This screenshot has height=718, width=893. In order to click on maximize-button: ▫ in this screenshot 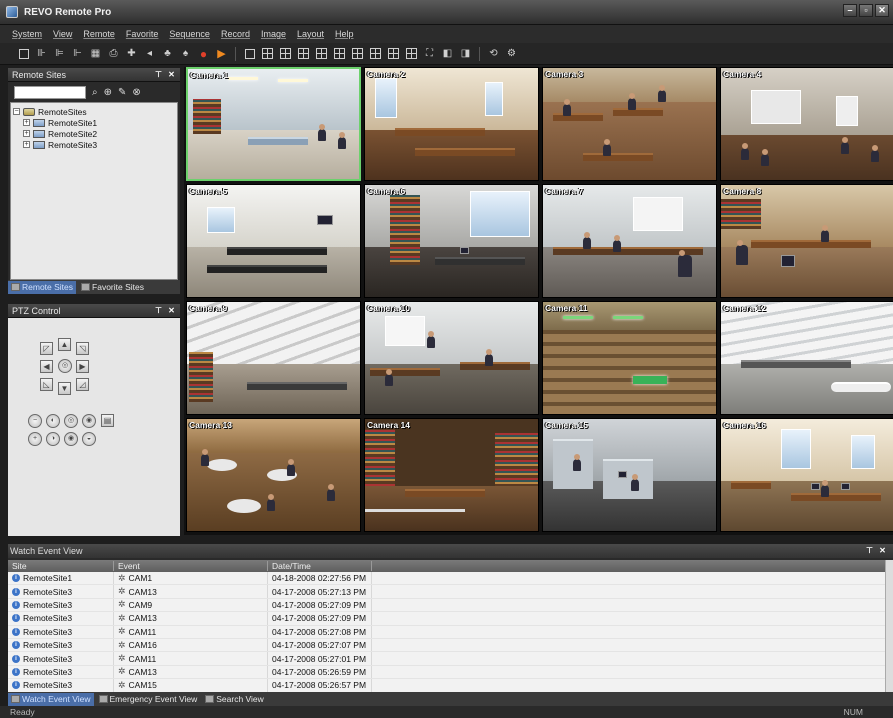, I will do `click(866, 10)`.